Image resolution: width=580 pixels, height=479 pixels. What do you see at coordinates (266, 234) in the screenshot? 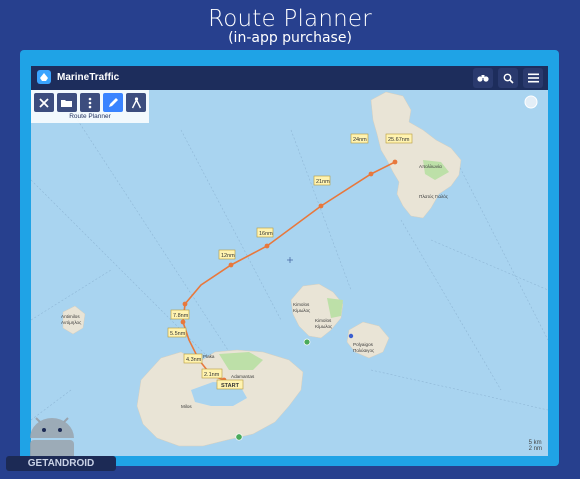
I see `waypoint-16nm: 16nm` at bounding box center [266, 234].